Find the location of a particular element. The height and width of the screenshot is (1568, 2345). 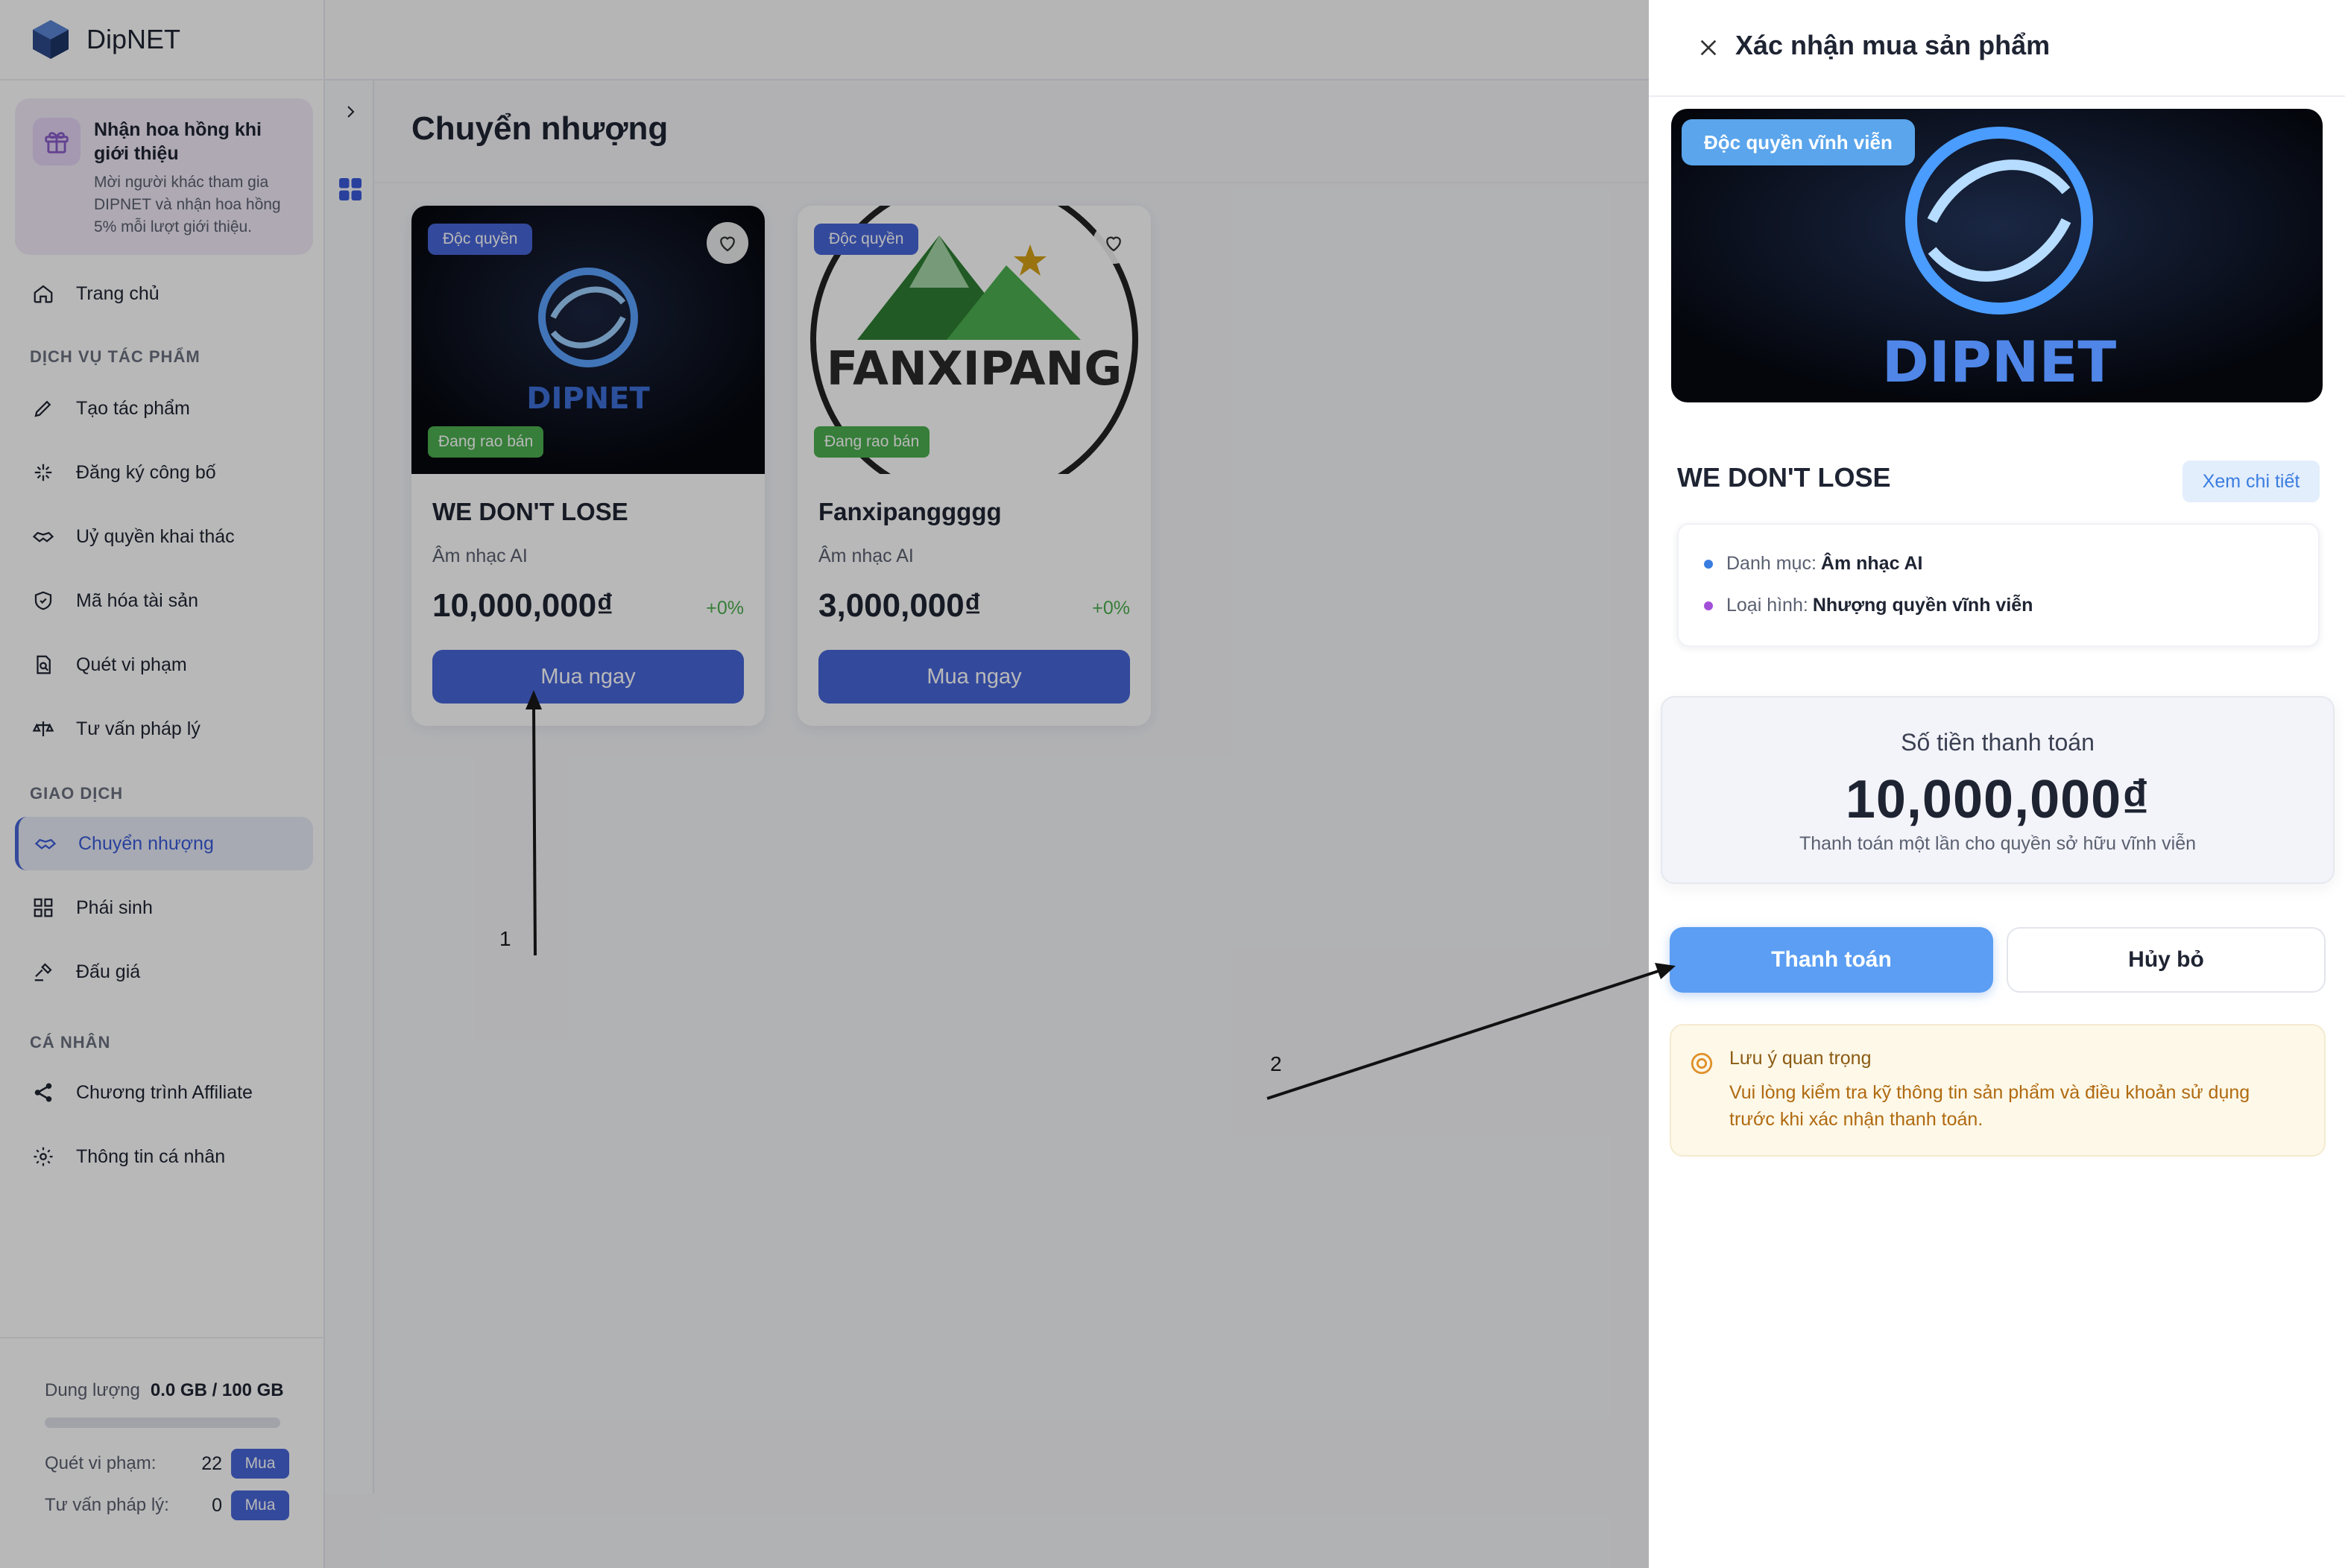

close-icon is located at coordinates (1708, 48).